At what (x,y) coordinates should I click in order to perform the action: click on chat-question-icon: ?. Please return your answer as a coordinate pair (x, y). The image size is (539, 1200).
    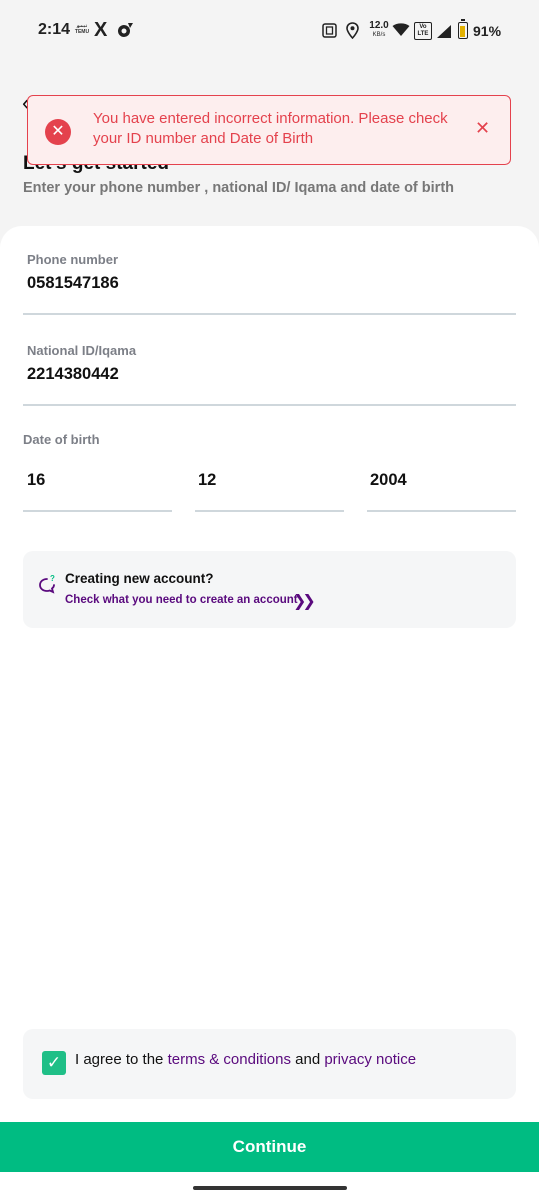
    Looking at the image, I should click on (47, 586).